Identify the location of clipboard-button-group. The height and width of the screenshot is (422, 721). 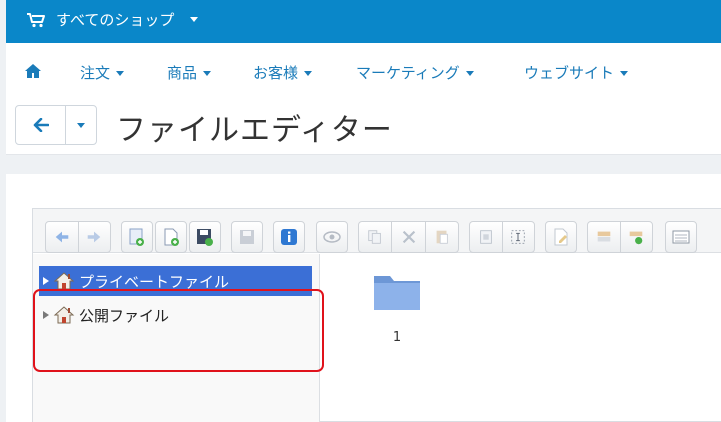
(408, 237).